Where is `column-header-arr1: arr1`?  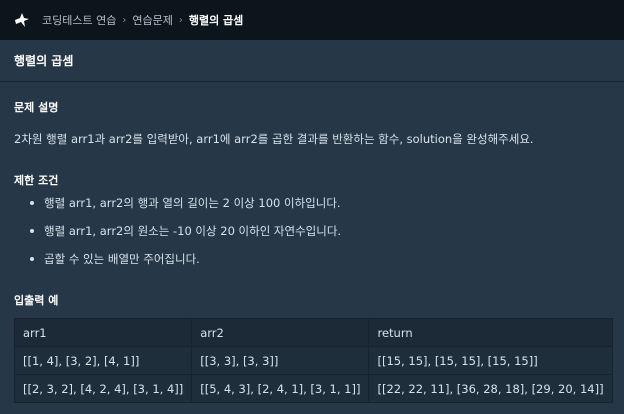 column-header-arr1: arr1 is located at coordinates (103, 332).